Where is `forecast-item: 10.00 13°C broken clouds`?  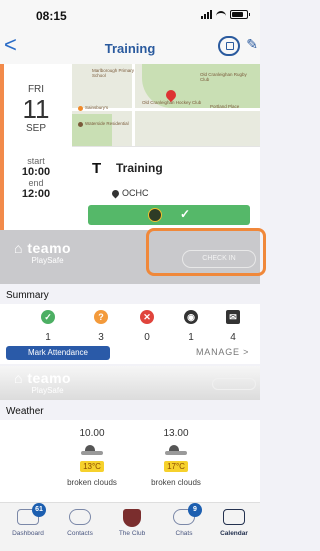 forecast-item: 10.00 13°C broken clouds is located at coordinates (92, 457).